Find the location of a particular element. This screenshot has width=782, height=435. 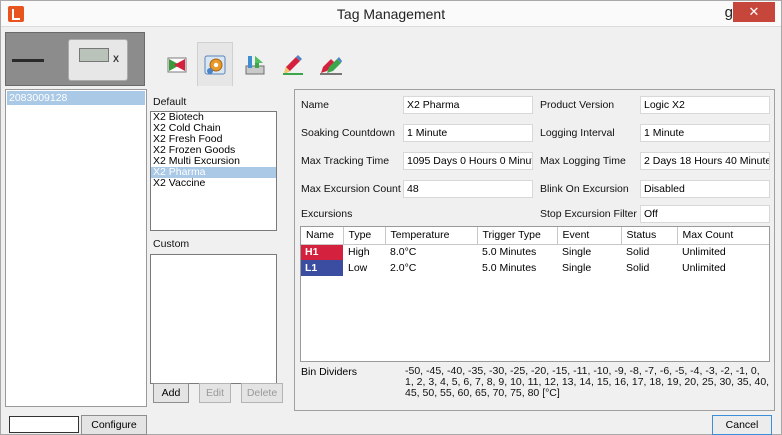

profile-item: X2 Vaccine is located at coordinates (213, 183).